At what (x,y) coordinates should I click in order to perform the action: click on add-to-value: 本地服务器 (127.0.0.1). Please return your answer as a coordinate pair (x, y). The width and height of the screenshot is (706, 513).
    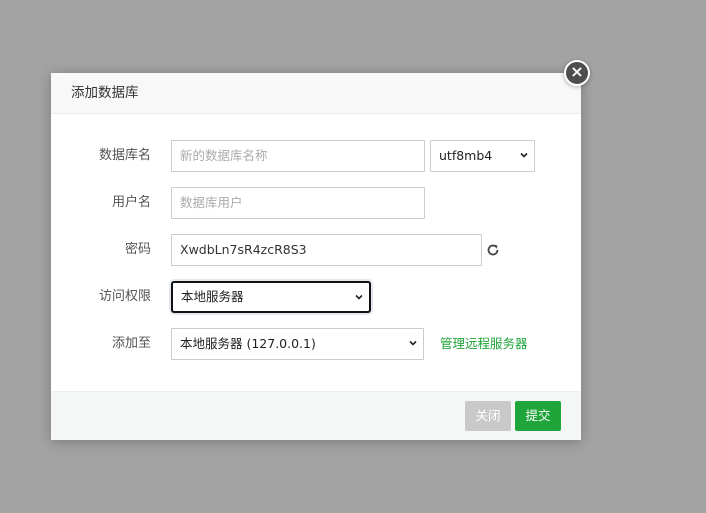
    Looking at the image, I should click on (248, 343).